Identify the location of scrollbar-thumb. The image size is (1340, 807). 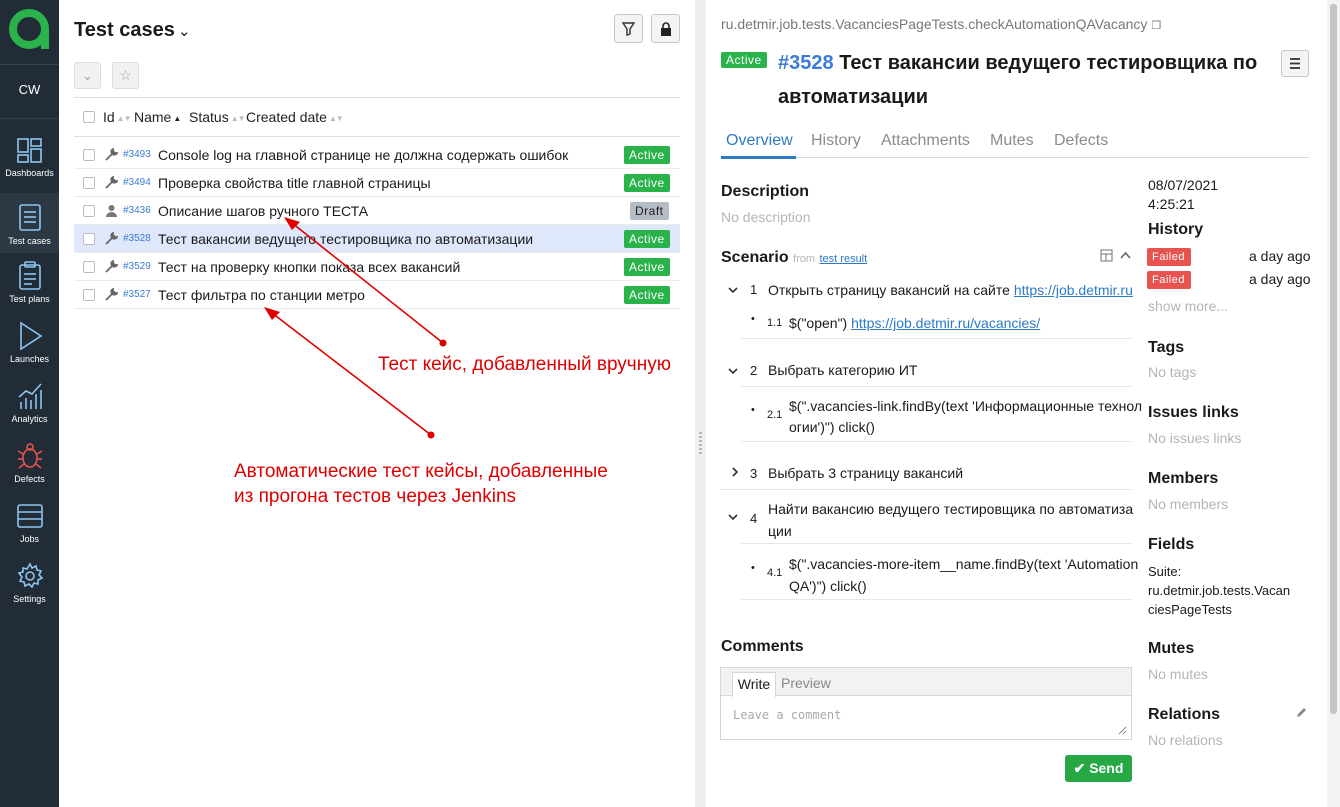
(1333, 359).